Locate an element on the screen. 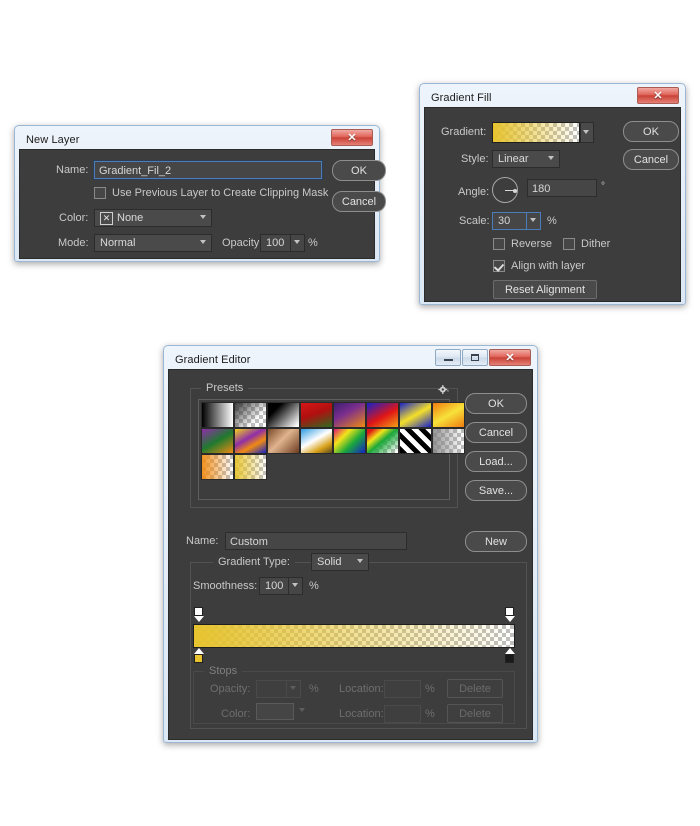 The height and width of the screenshot is (826, 700). dither-checkbox is located at coordinates (569, 244).